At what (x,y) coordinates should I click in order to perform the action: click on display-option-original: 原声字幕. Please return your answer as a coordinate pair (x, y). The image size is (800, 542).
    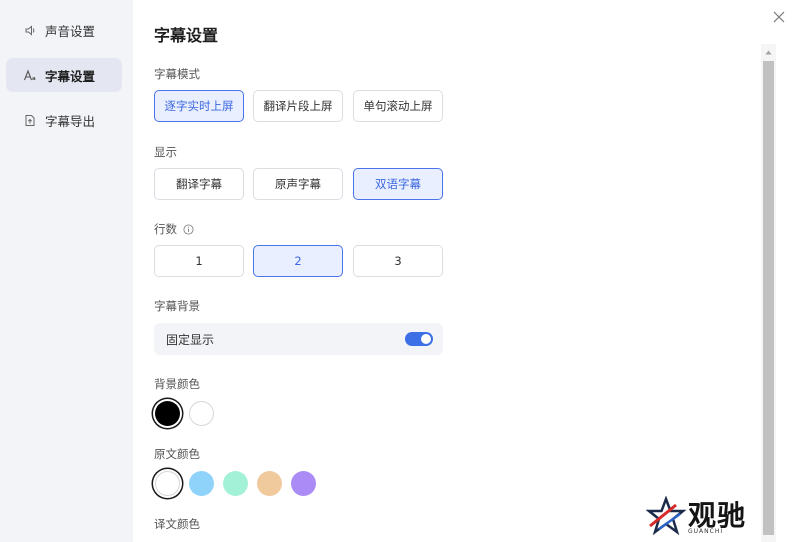
    Looking at the image, I should click on (298, 184).